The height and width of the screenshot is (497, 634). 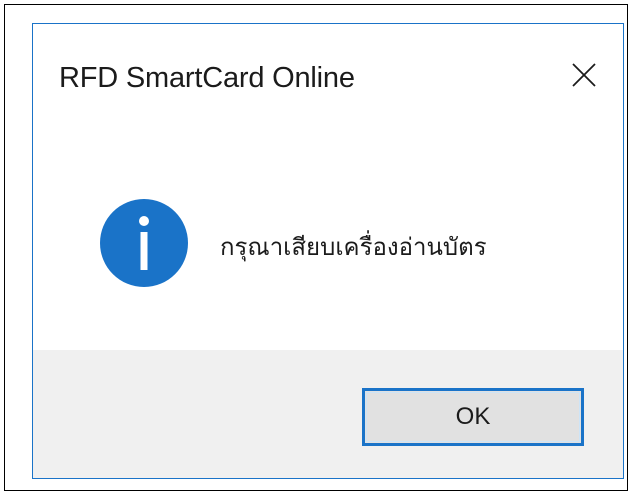 I want to click on info-icon, so click(x=144, y=243).